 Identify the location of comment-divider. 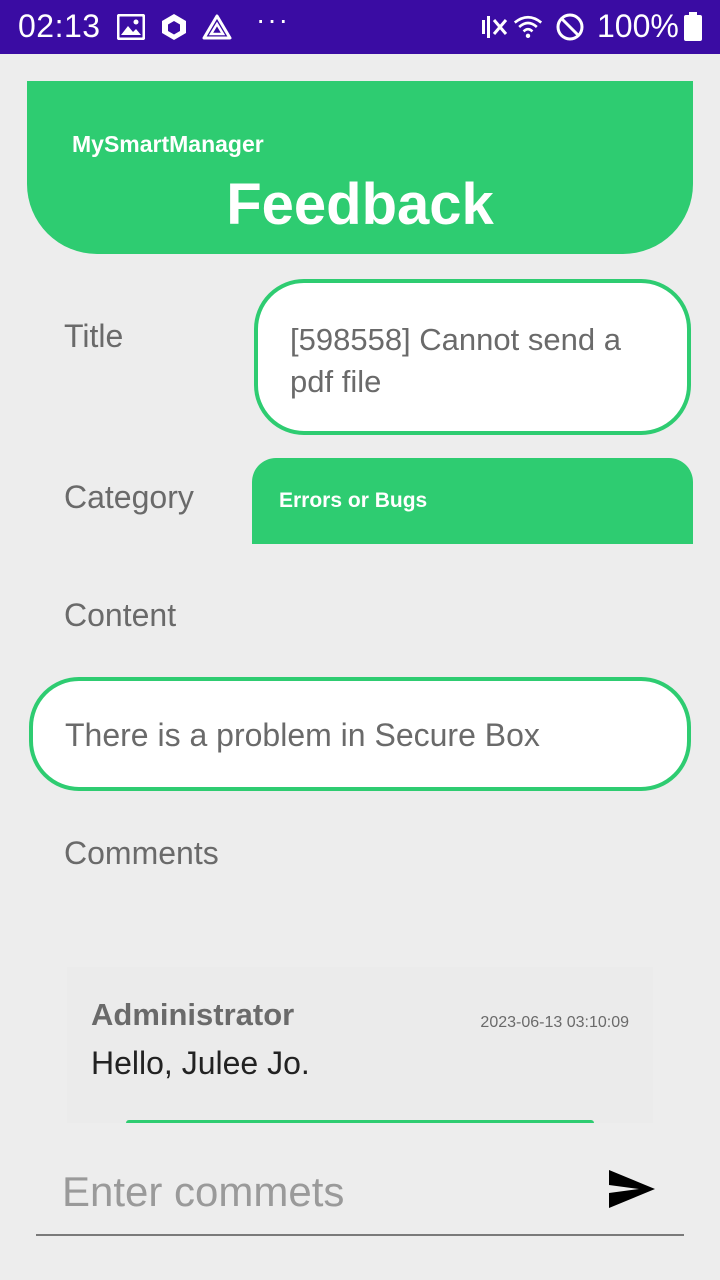
(360, 1121).